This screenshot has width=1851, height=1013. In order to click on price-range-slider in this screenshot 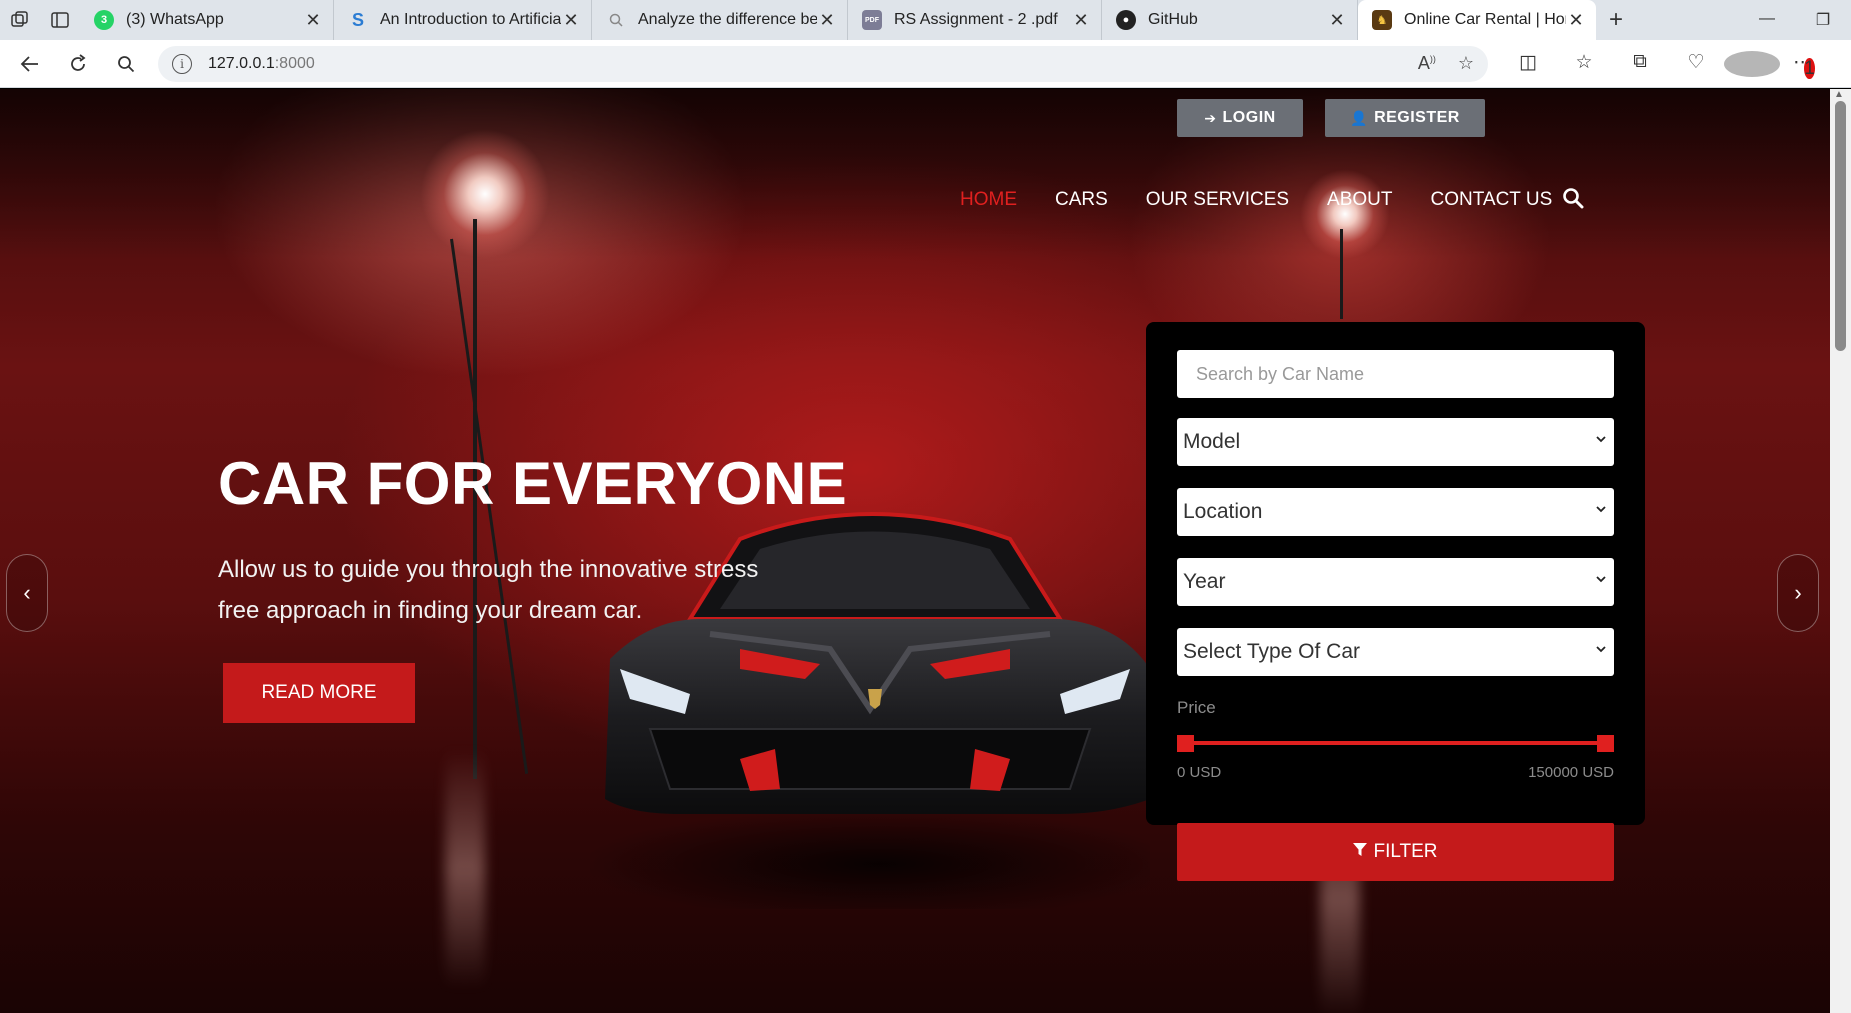, I will do `click(1395, 743)`.